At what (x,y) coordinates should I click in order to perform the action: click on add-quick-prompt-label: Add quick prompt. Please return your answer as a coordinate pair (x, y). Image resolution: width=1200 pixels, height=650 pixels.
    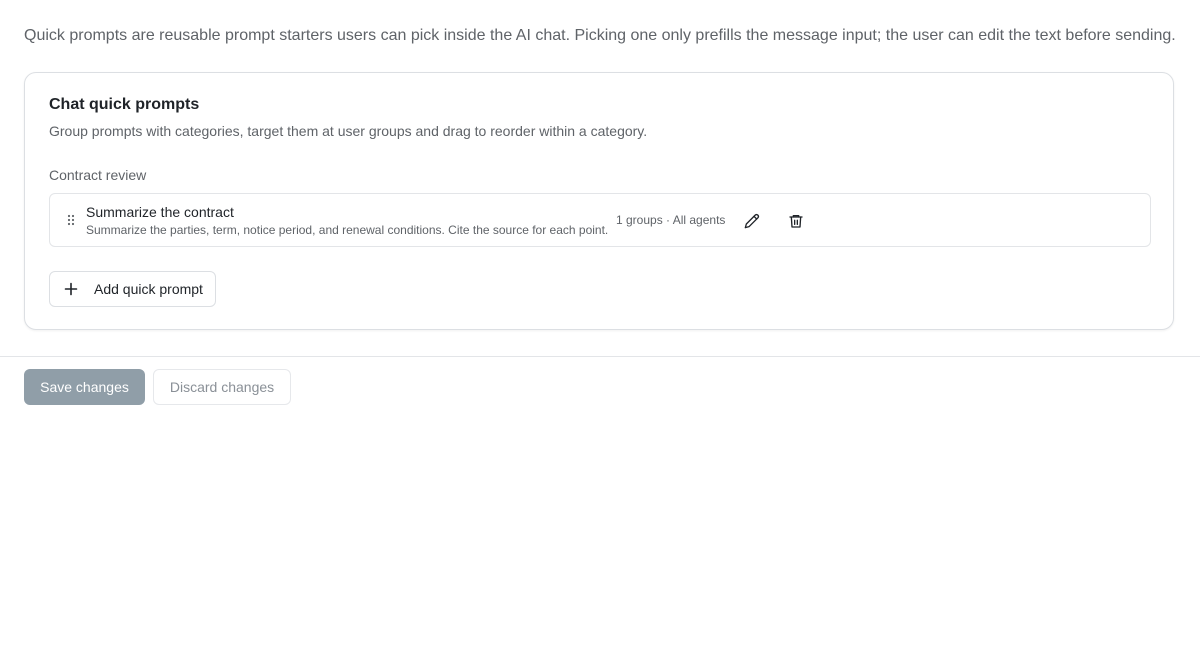
    Looking at the image, I should click on (148, 289).